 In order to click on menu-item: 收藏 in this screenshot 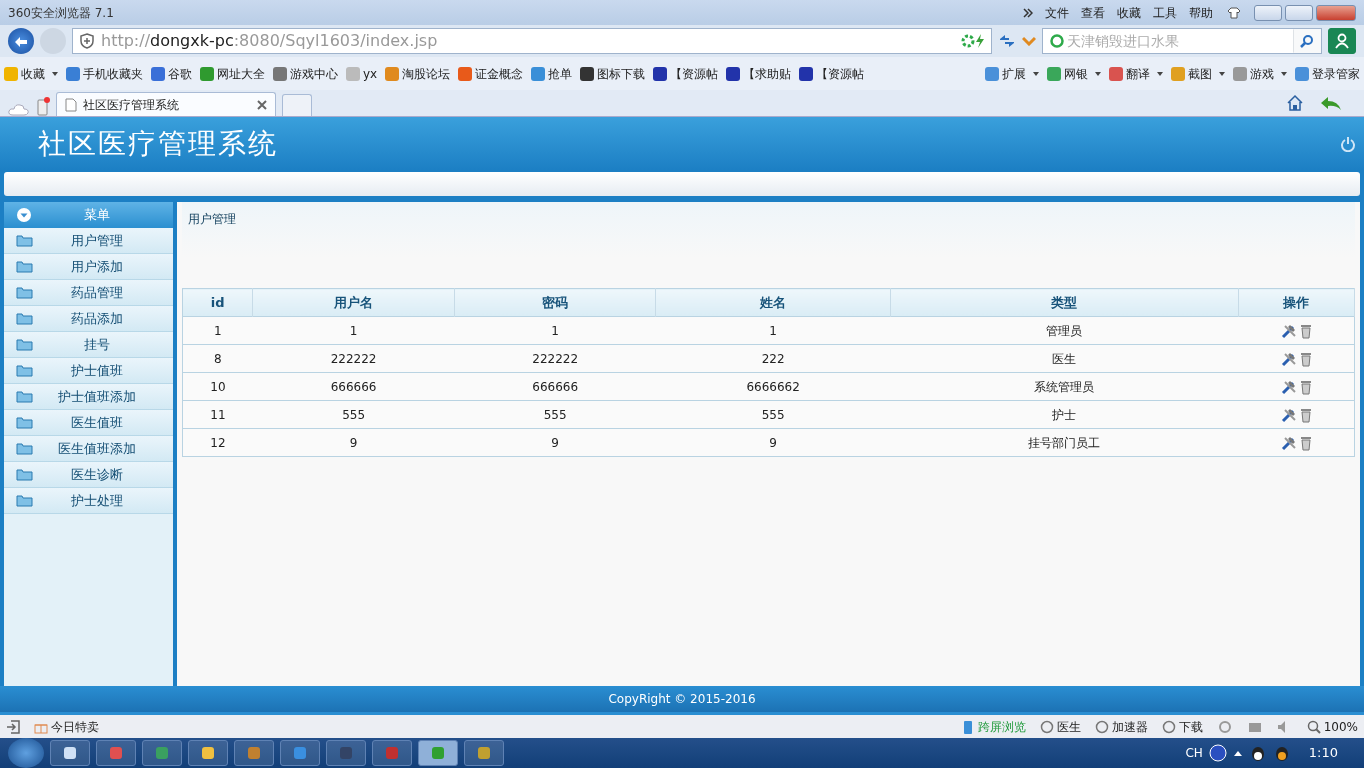, I will do `click(1129, 12)`.